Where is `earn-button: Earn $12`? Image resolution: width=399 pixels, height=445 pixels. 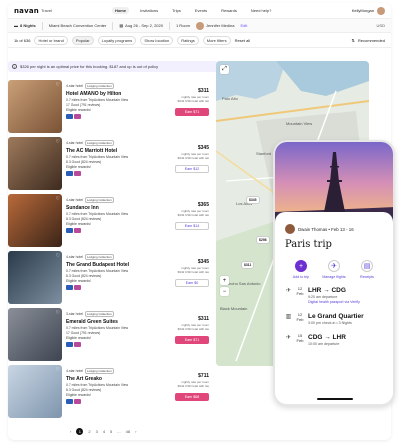
earn-button: Earn $12 is located at coordinates (192, 169).